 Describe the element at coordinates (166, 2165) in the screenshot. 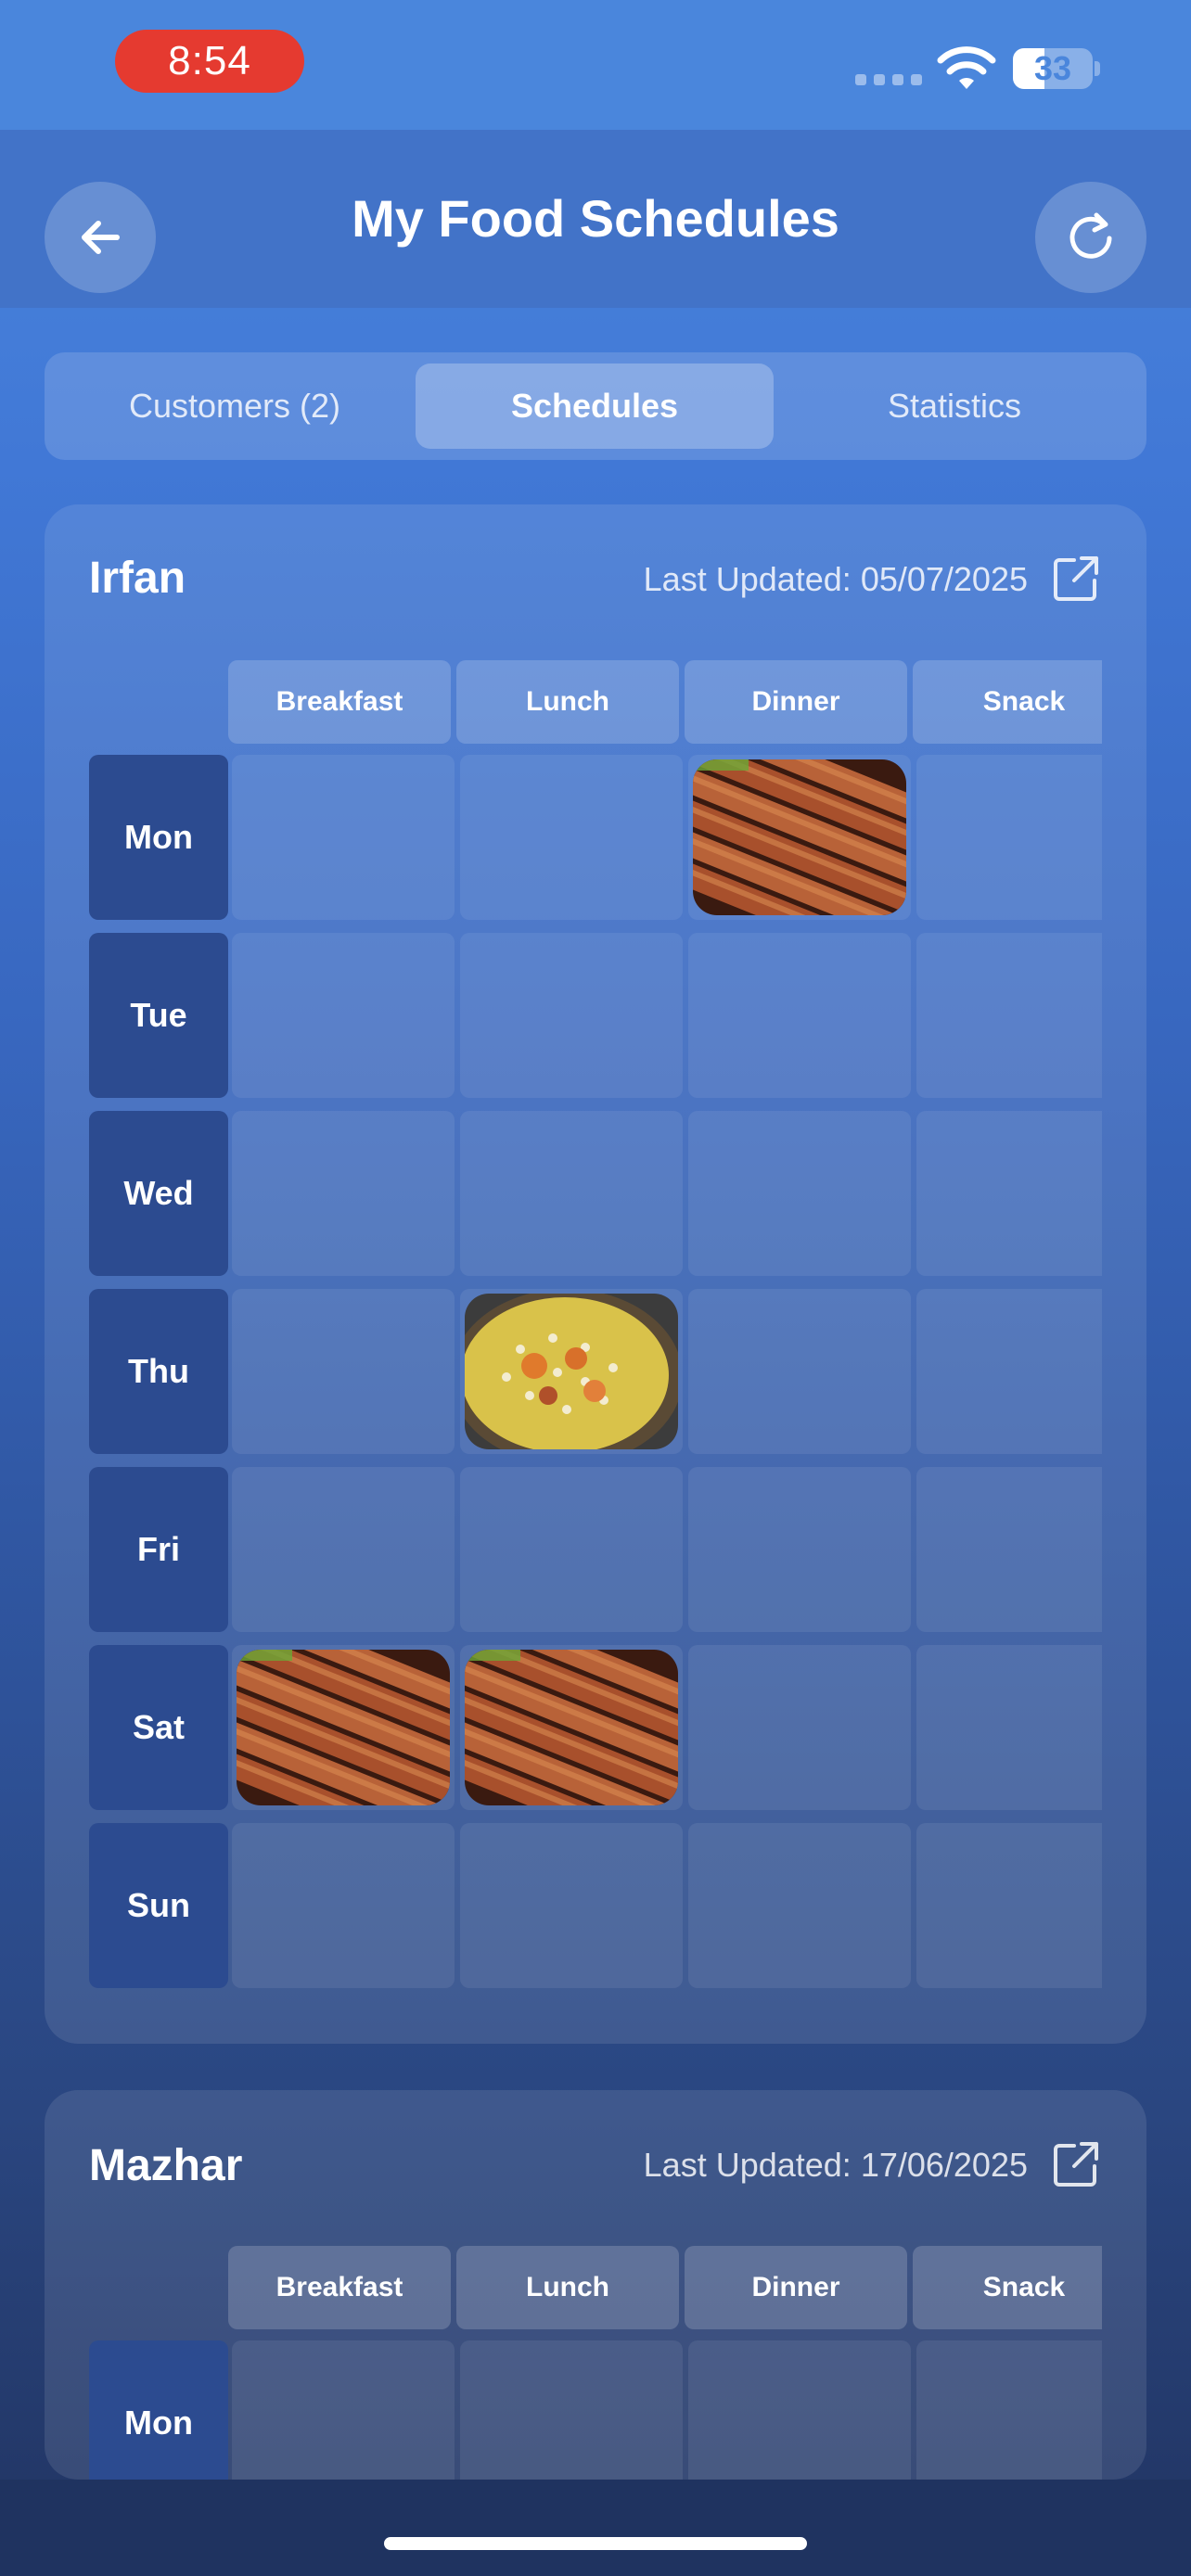

I see `customer-name: Mazhar` at that location.